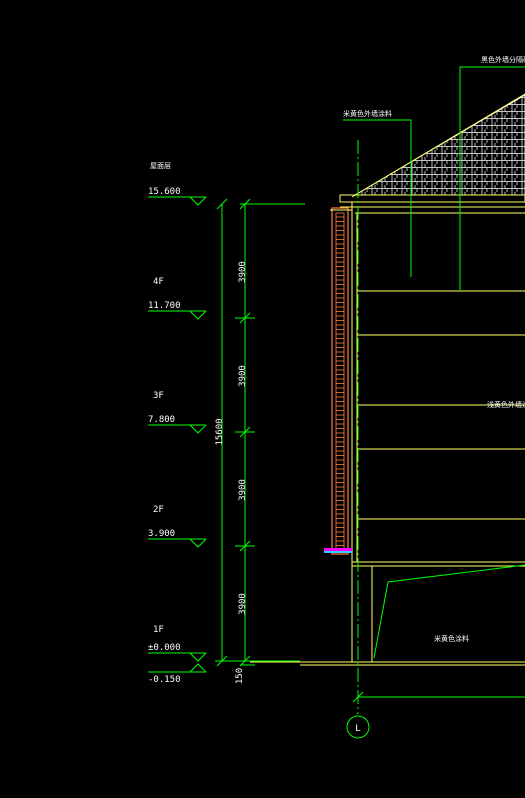 The height and width of the screenshot is (798, 525). I want to click on dimension-chain, so click(260, 432).